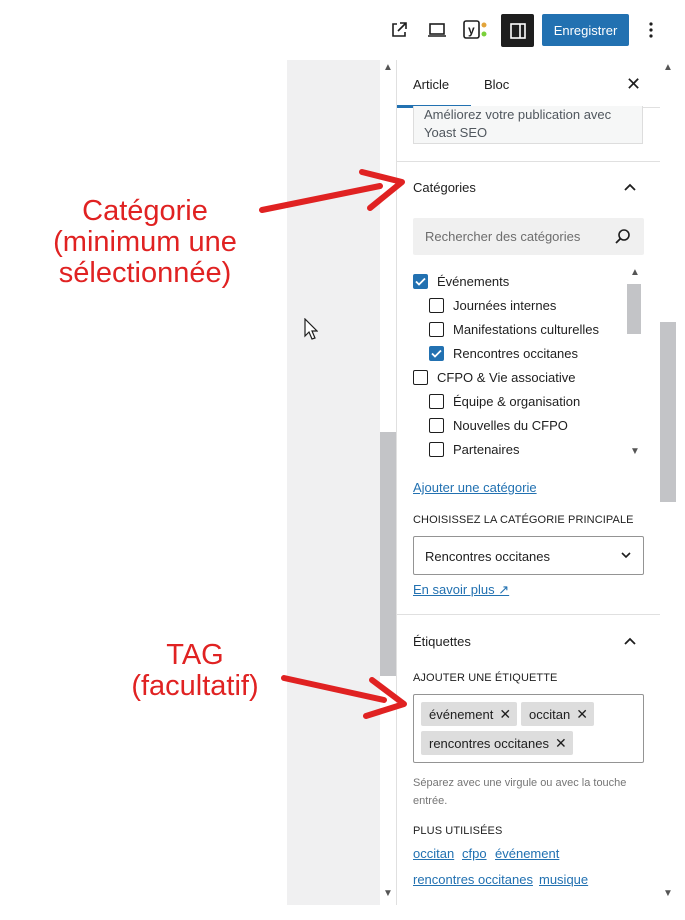 This screenshot has width=685, height=920. I want to click on tag-arrow-icon, so click(344, 697).